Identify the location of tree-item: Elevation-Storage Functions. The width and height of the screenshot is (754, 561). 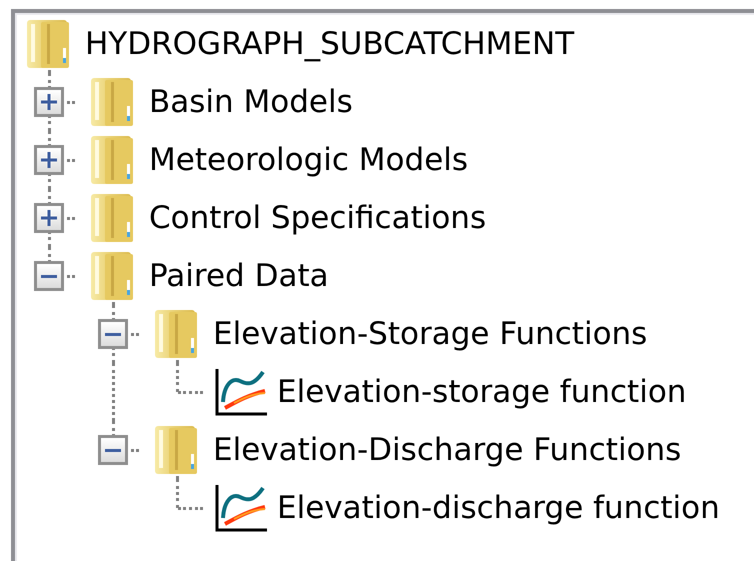
(430, 334).